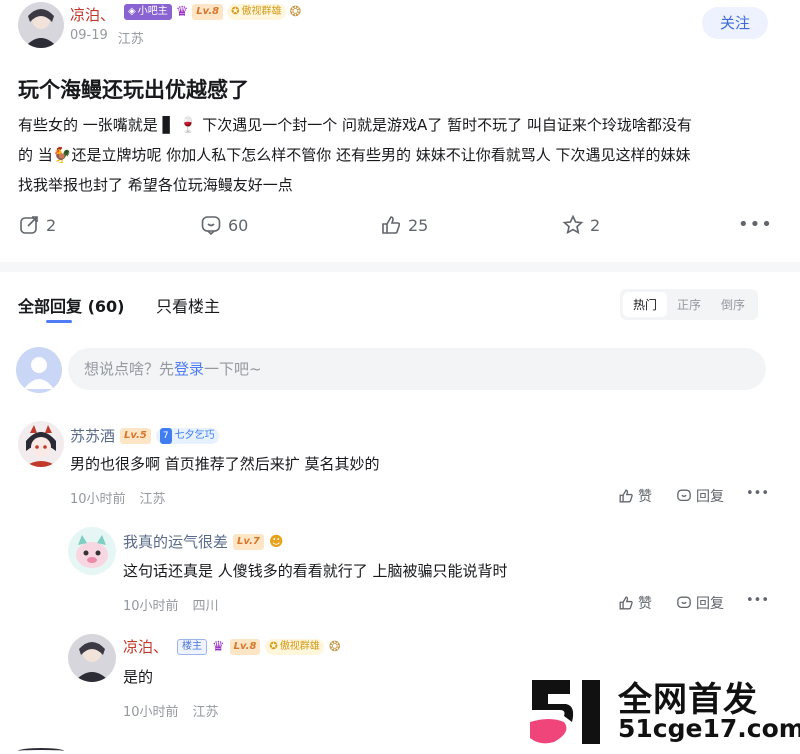 The image size is (800, 754). Describe the element at coordinates (573, 224) in the screenshot. I see `star-icon` at that location.